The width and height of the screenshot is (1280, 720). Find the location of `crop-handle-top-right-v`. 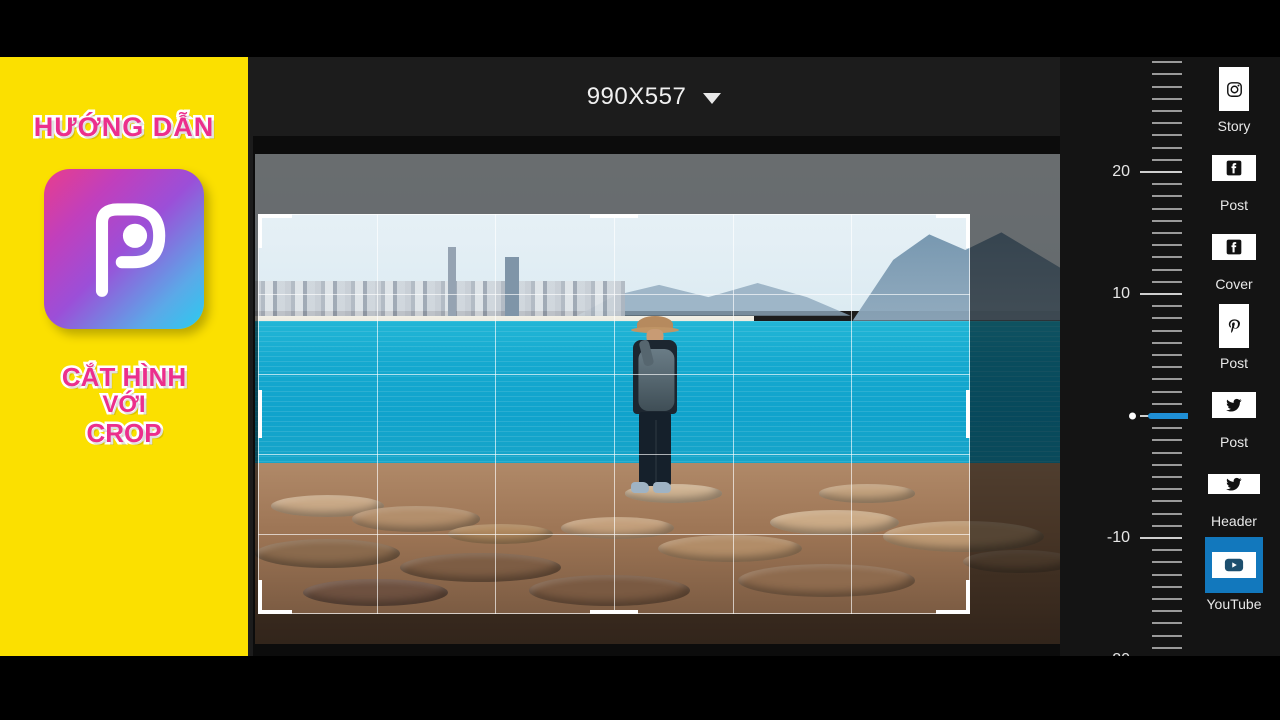

crop-handle-top-right-v is located at coordinates (968, 231).